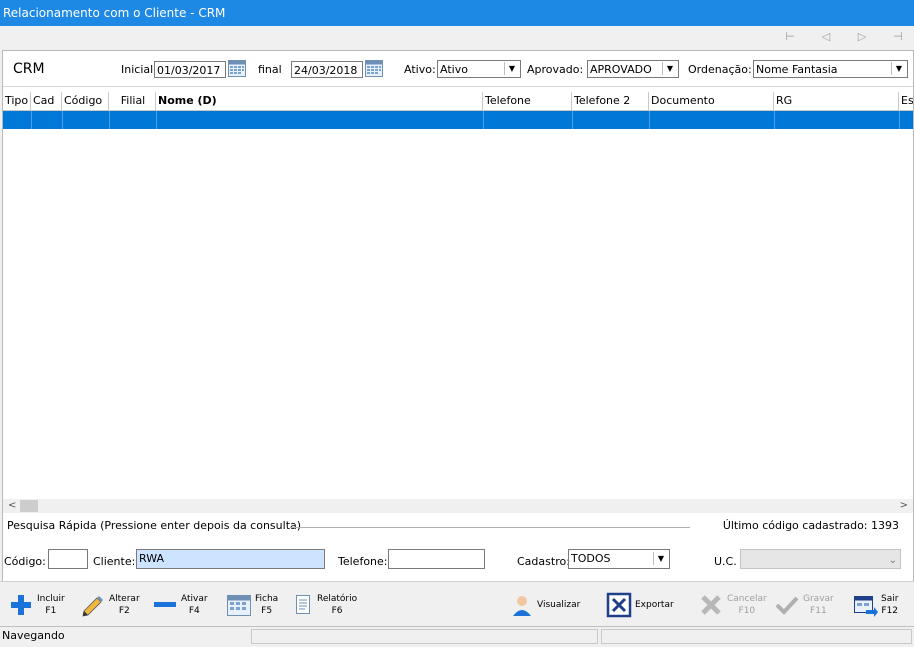 Image resolution: width=914 pixels, height=647 pixels. I want to click on uc-select: ⌄, so click(820, 559).